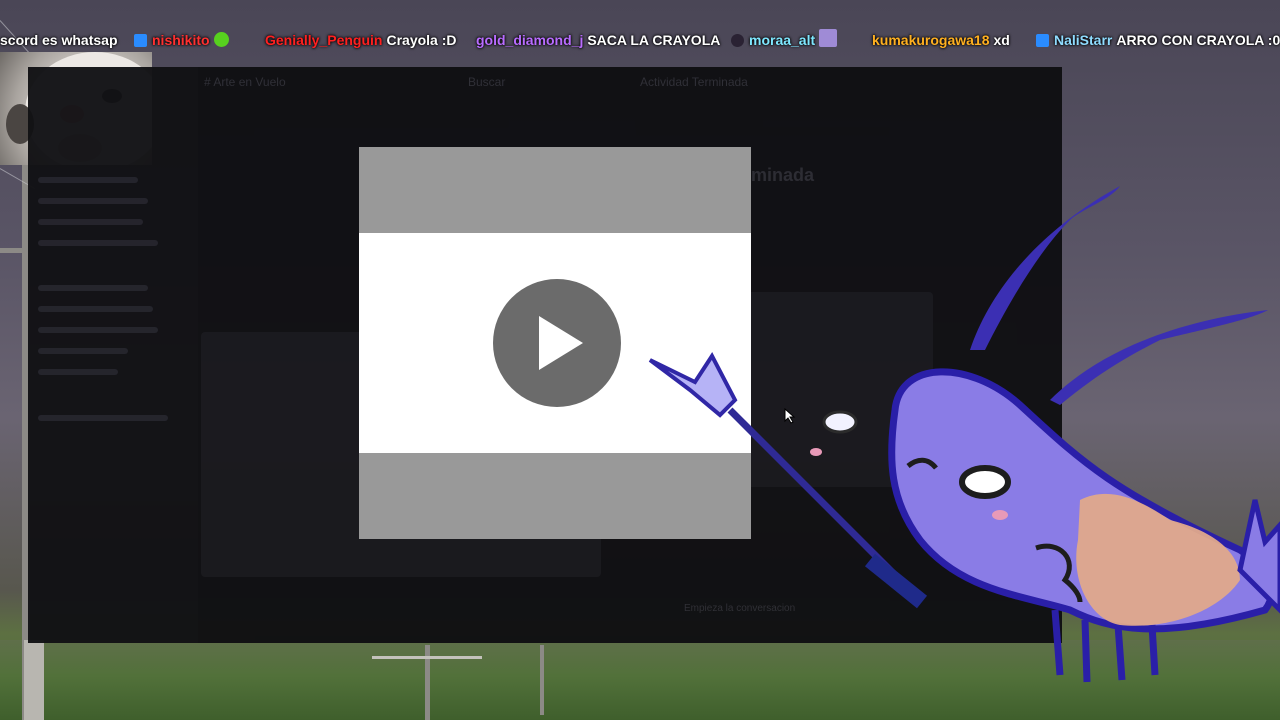  I want to click on character-eye, so click(985, 482).